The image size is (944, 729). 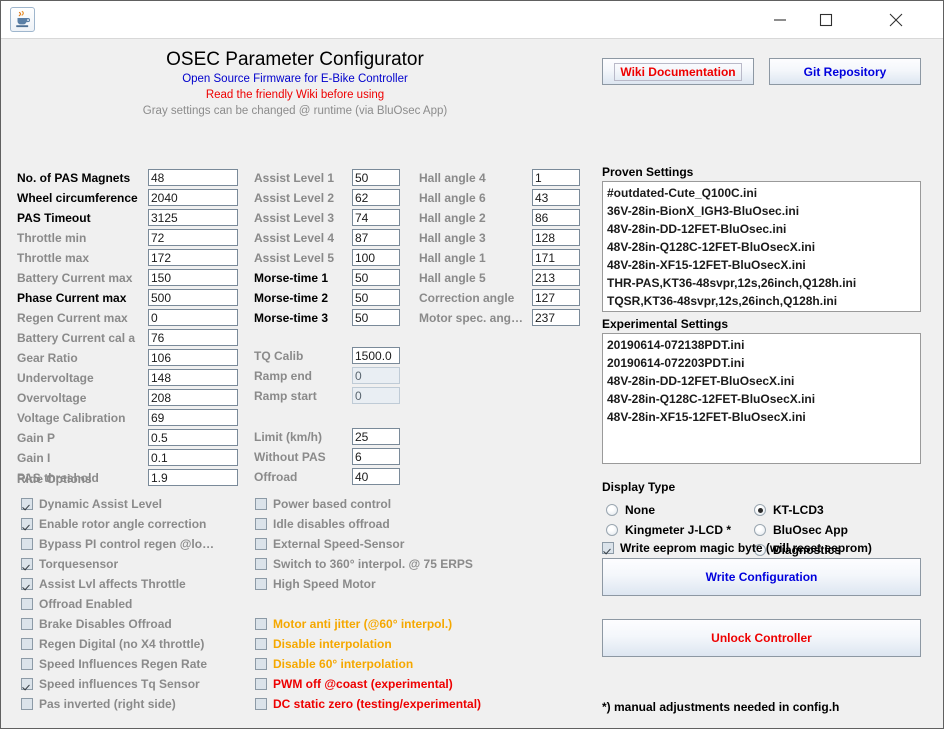 I want to click on proven-settings-item: 36V-28in-BionX_IGH3-BluOsec.ini, so click(x=761, y=211).